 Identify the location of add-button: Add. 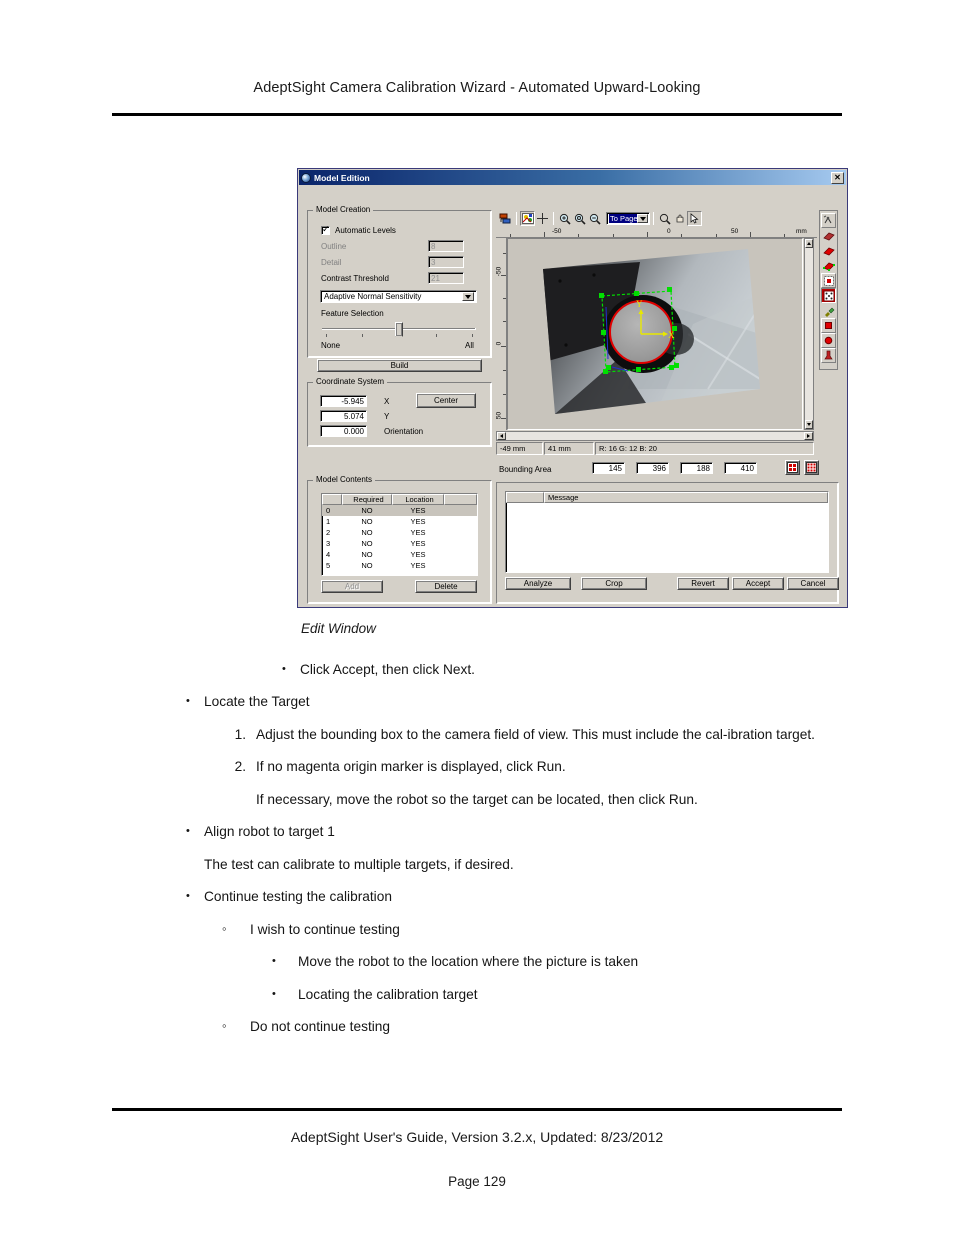
(352, 586).